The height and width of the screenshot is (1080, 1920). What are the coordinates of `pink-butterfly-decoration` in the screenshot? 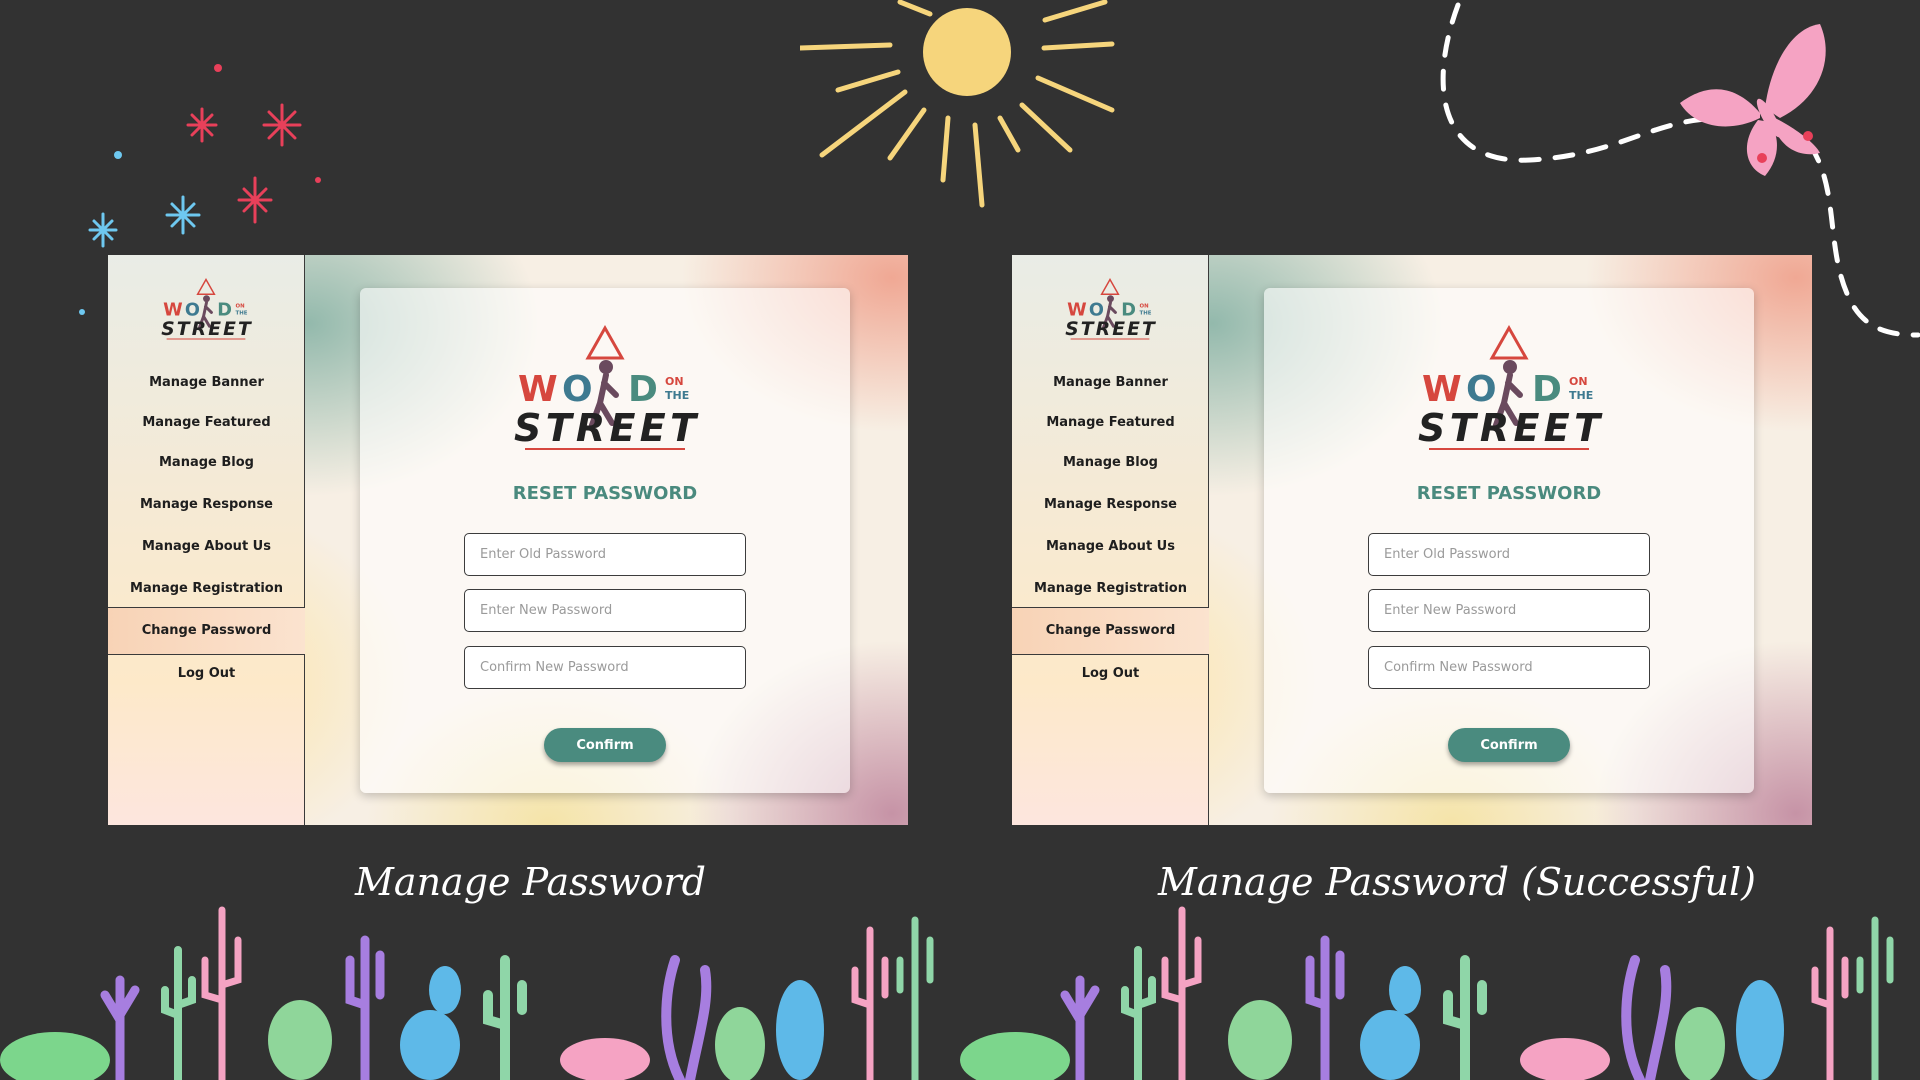 It's located at (1753, 100).